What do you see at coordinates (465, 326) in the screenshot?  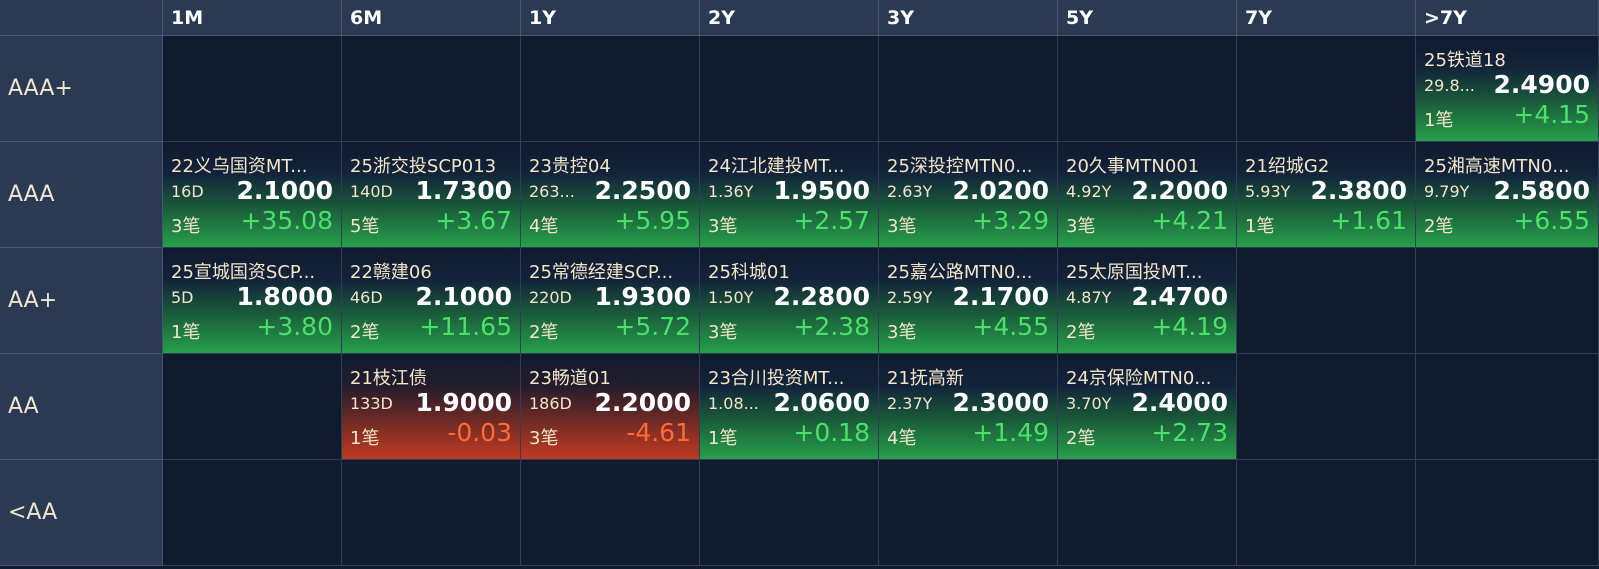 I see `yield-change: +11.65` at bounding box center [465, 326].